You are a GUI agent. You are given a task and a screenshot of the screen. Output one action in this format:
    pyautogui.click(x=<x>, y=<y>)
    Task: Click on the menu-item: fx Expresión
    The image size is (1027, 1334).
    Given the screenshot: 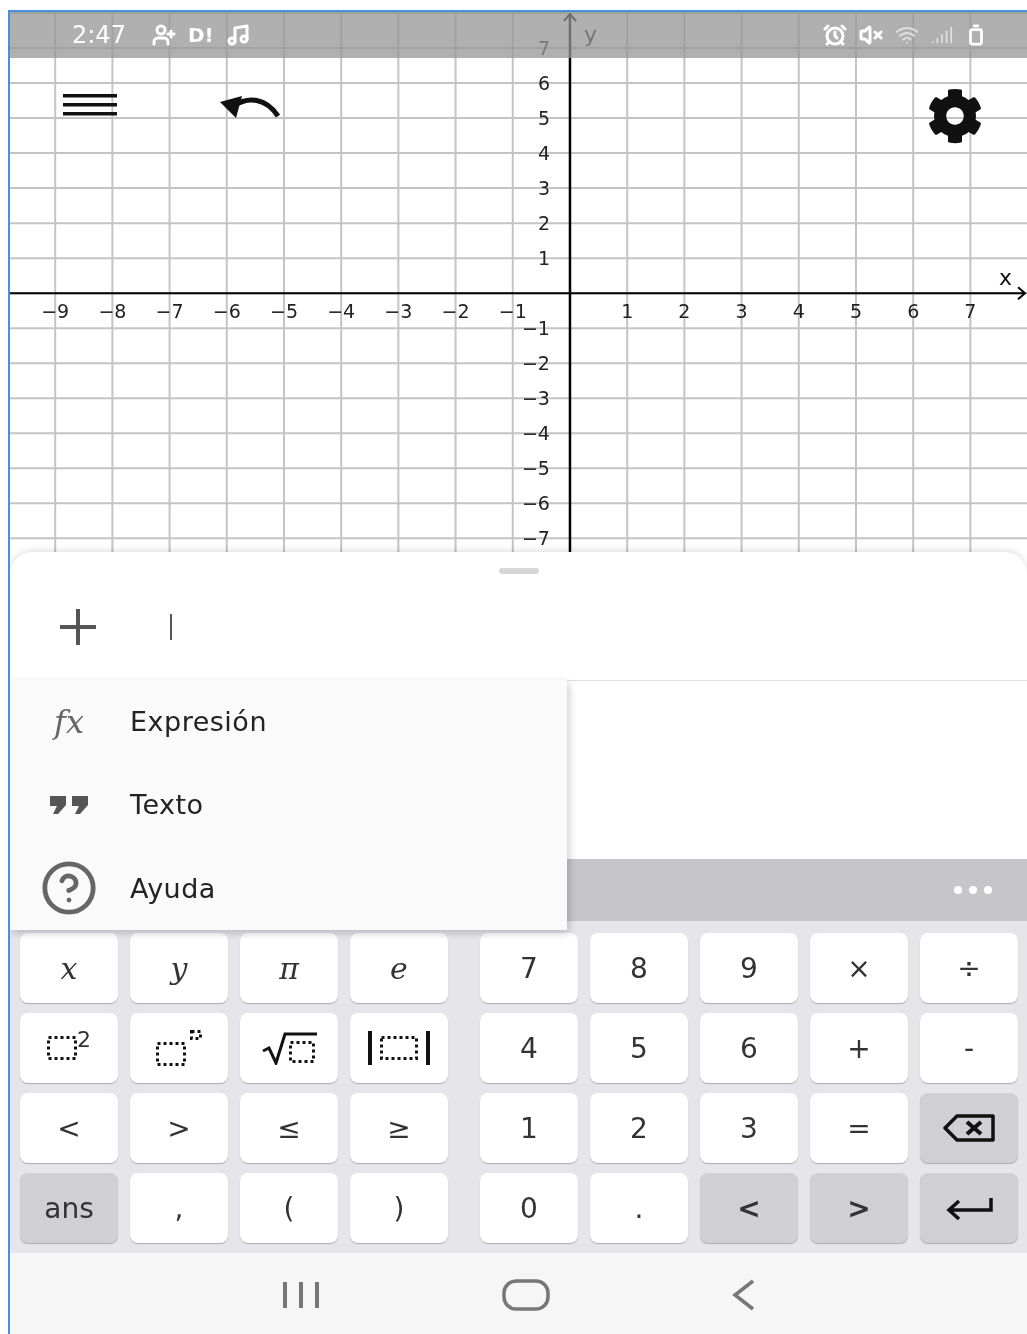 What is the action you would take?
    pyautogui.click(x=288, y=722)
    